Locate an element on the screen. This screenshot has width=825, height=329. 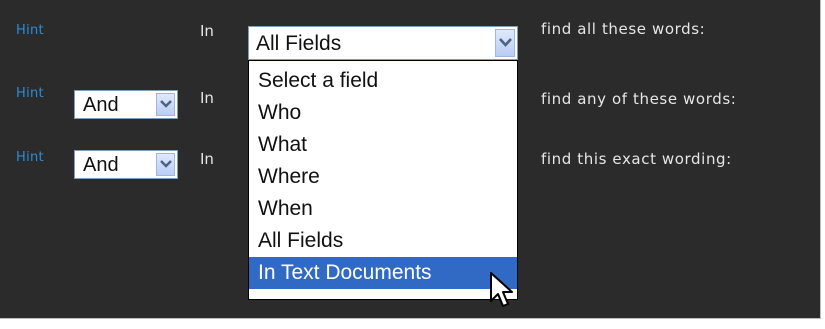
hint-link-row1: Hint is located at coordinates (30, 30).